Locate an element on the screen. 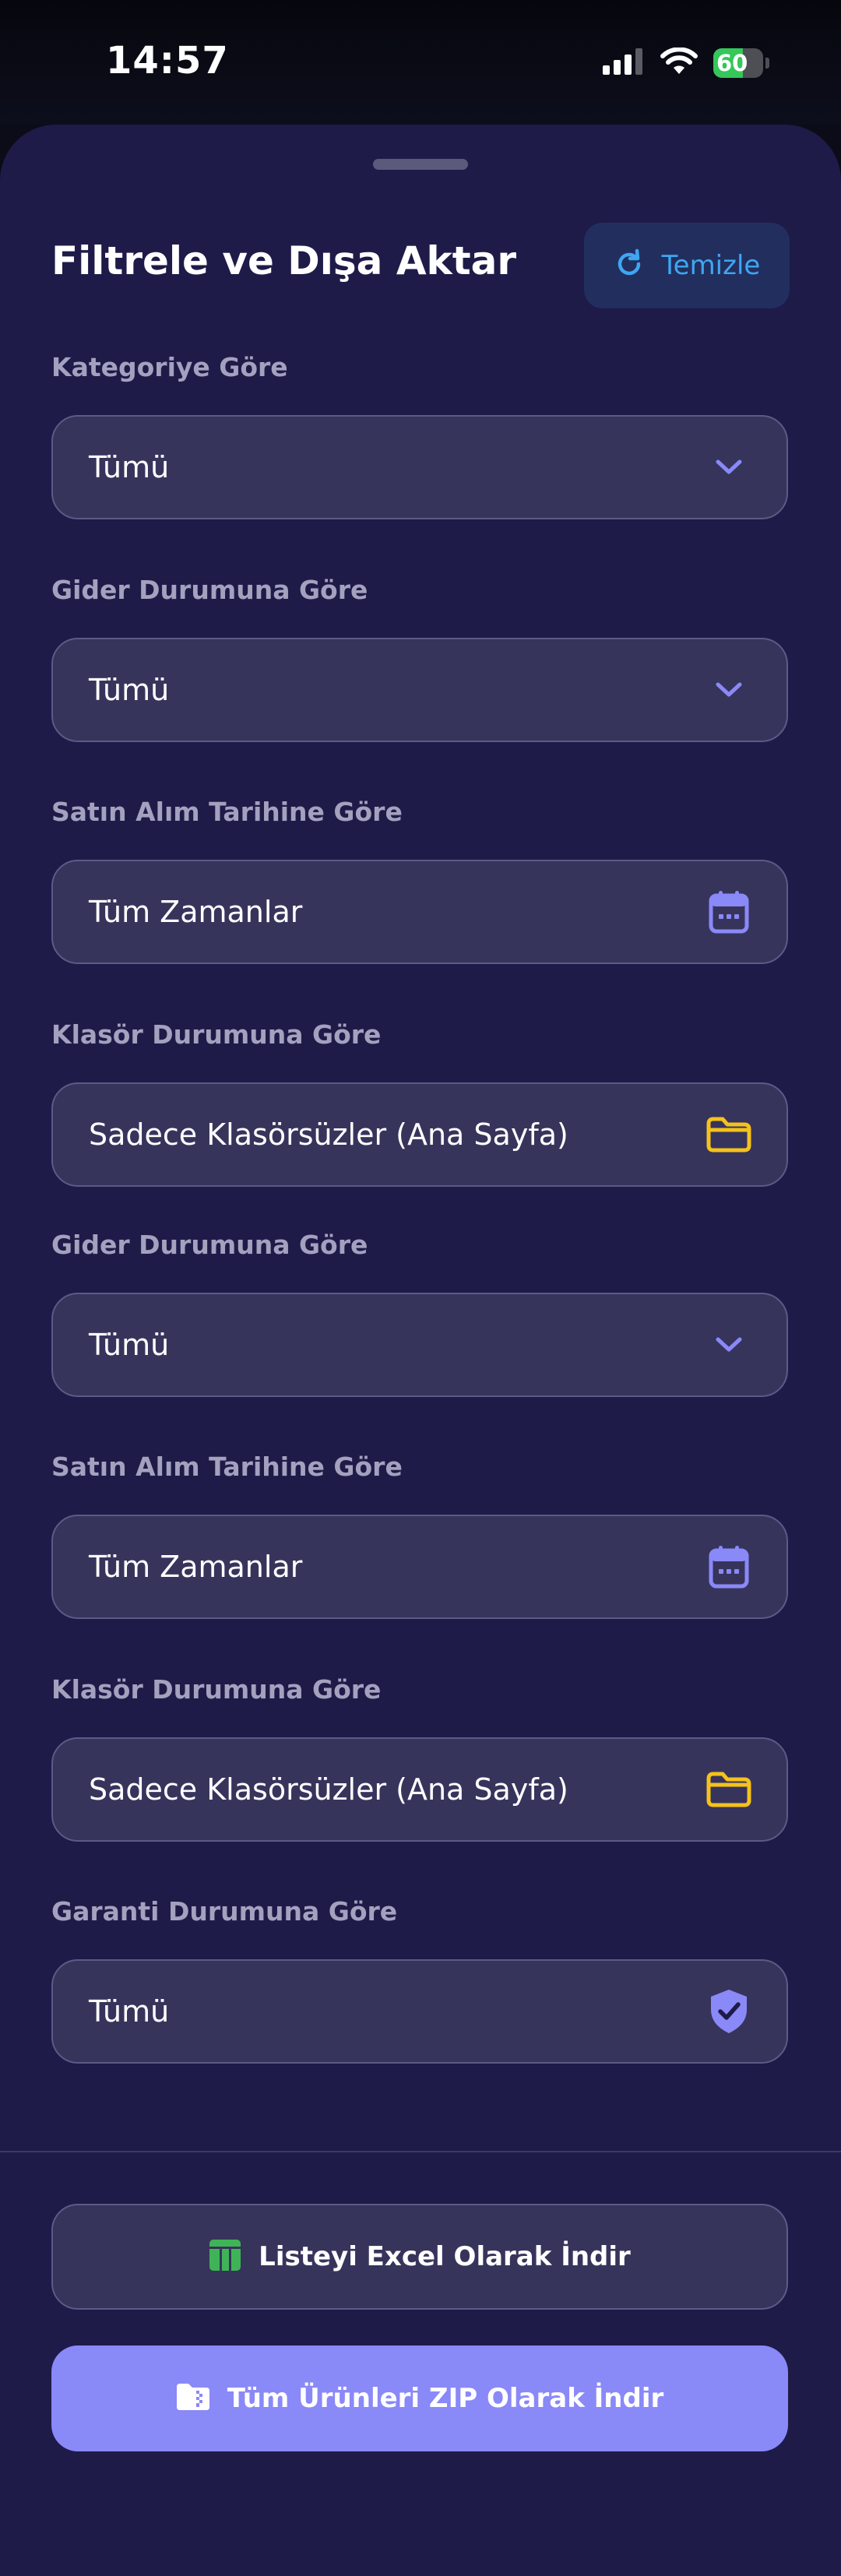 The image size is (841, 2576). download-zip-button: Tüm Ürünleri ZIP Olarak İndir is located at coordinates (419, 2398).